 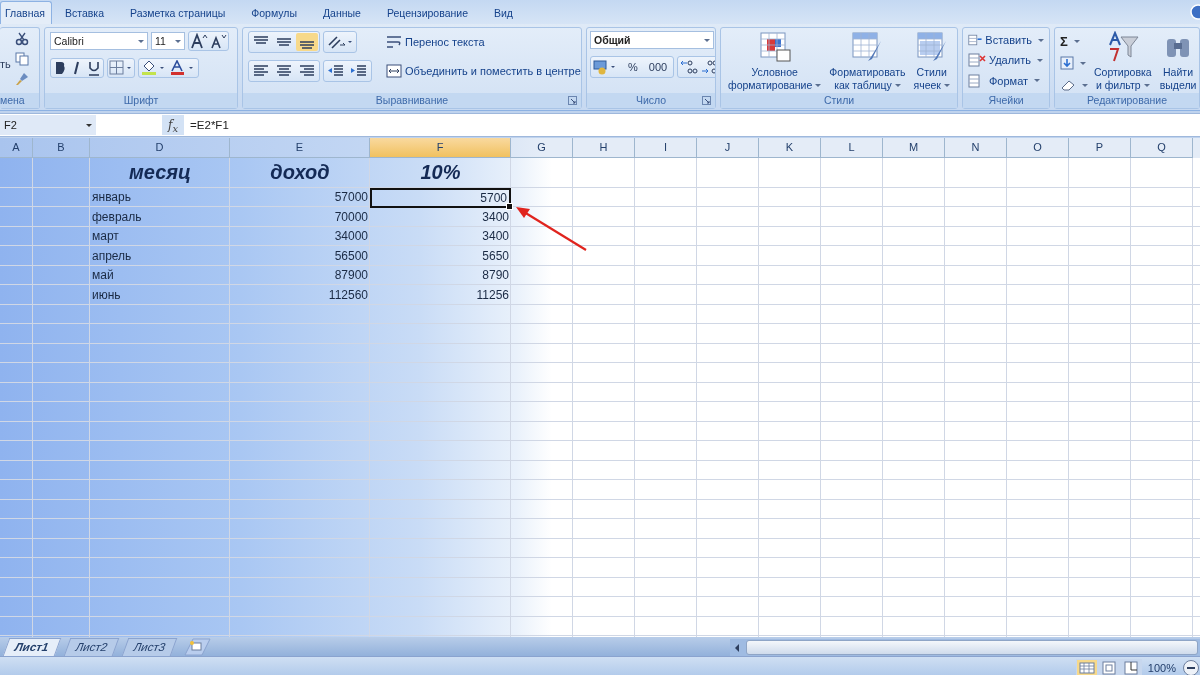 What do you see at coordinates (503, 13) in the screenshot?
I see `ribbon-tab: Вид` at bounding box center [503, 13].